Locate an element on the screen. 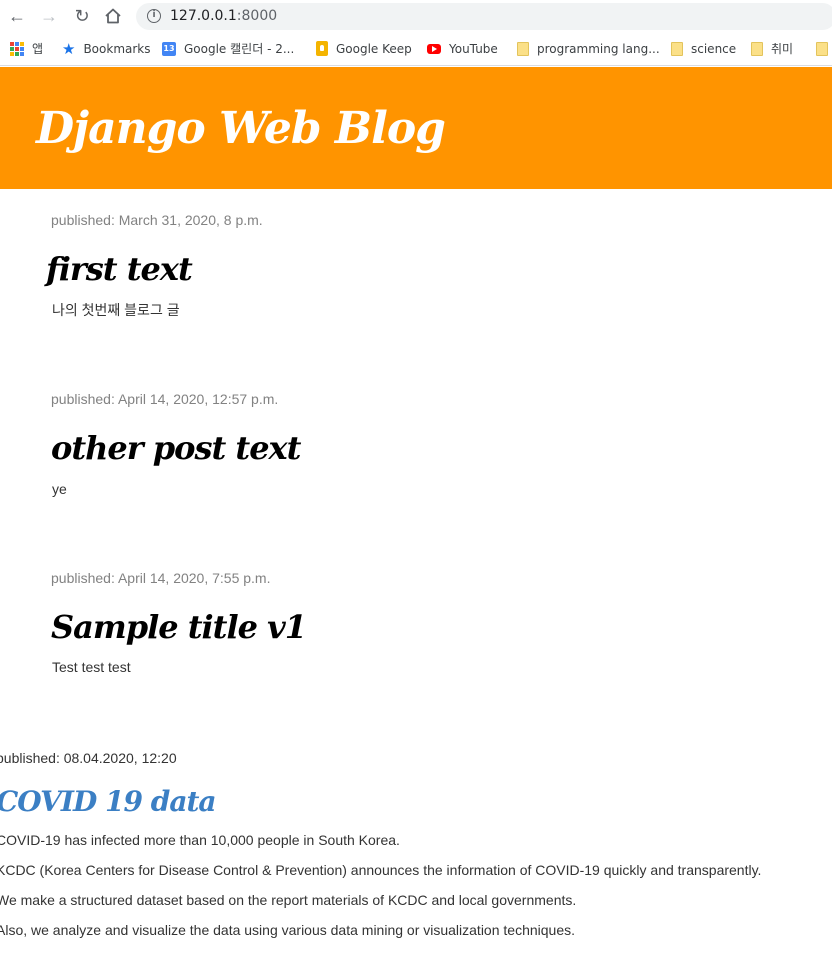 The image size is (832, 955). bookmark-label: Google Keep is located at coordinates (374, 49).